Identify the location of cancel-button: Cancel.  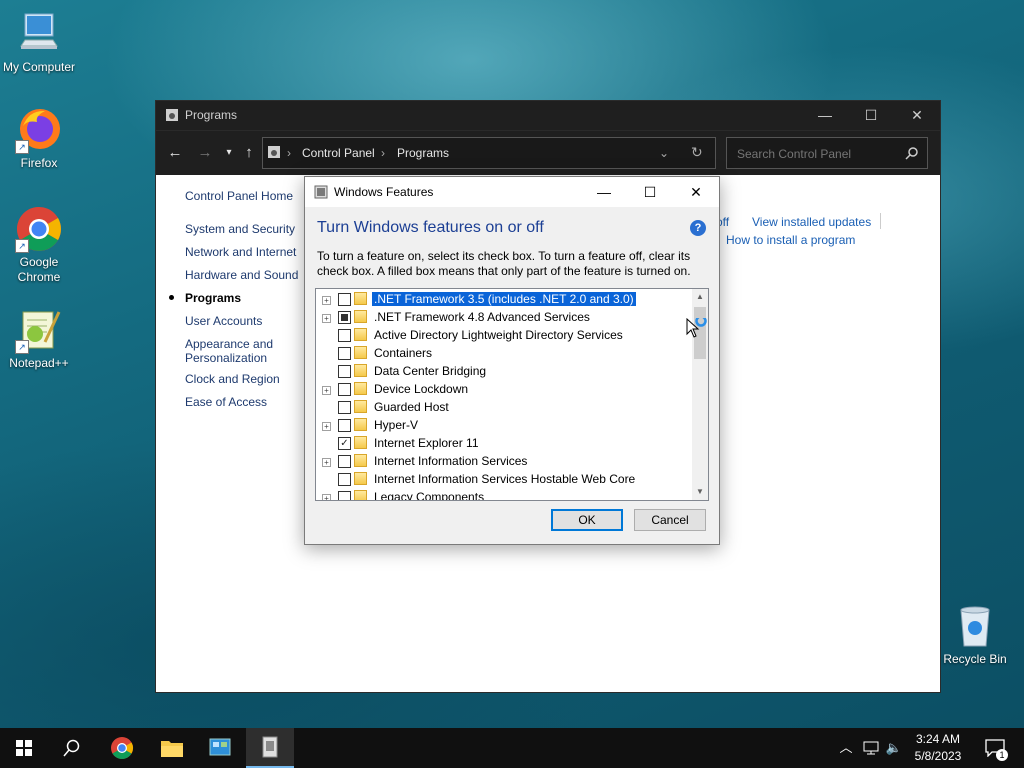
(670, 520).